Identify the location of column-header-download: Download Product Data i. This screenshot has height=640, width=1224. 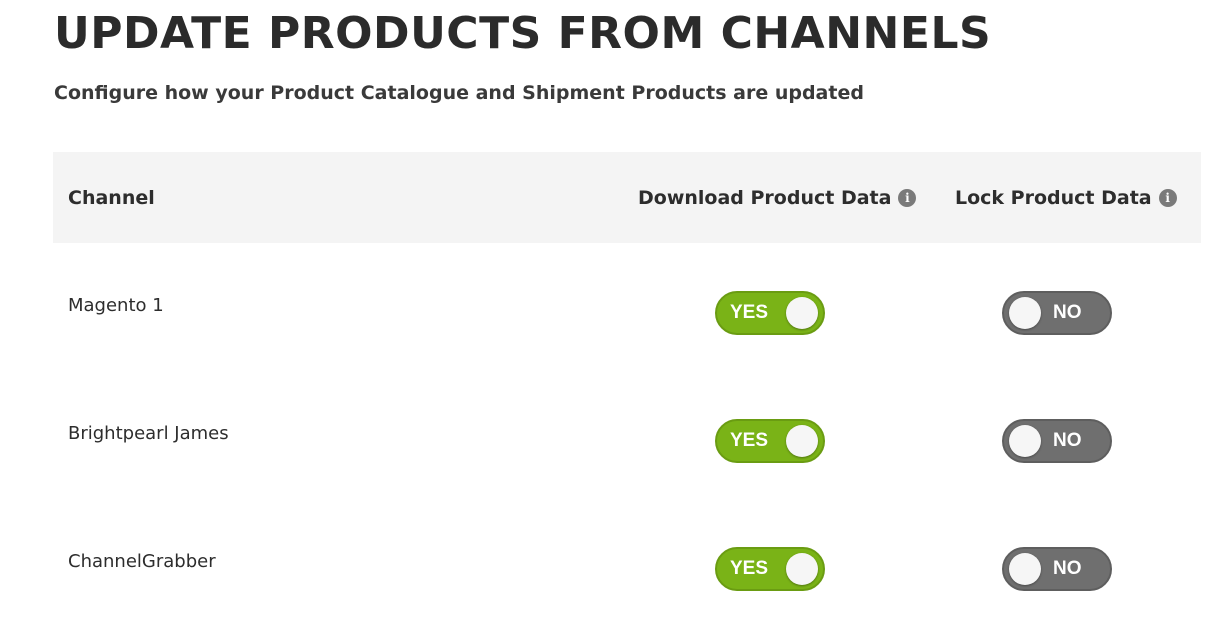
(777, 197).